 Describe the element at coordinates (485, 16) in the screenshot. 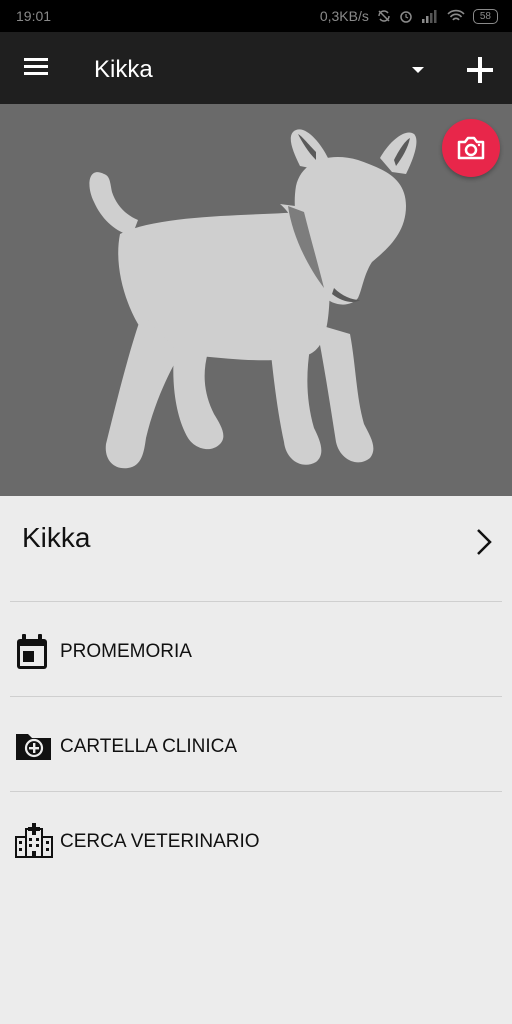

I see `battery-icon: 58` at that location.